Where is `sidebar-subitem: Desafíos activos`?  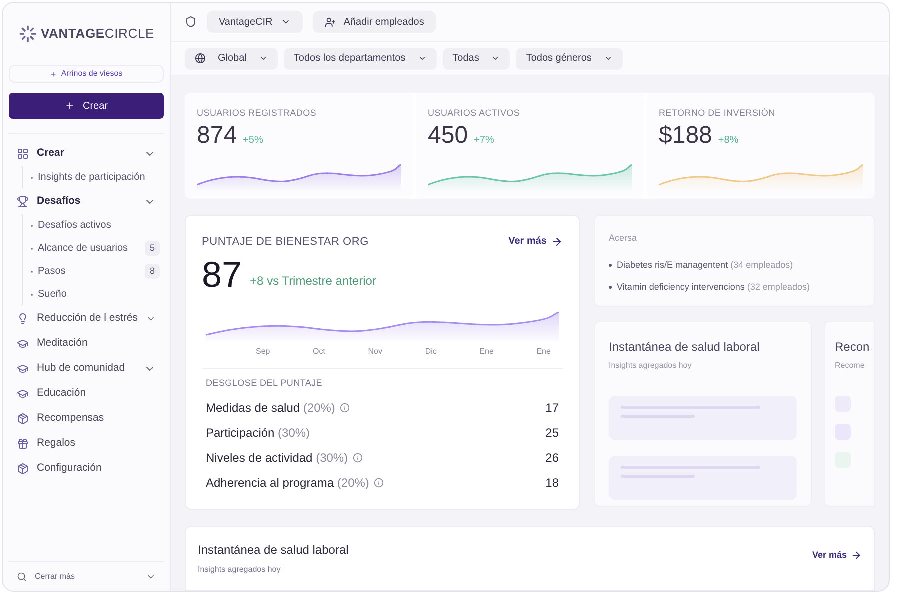 sidebar-subitem: Desafíos activos is located at coordinates (99, 225).